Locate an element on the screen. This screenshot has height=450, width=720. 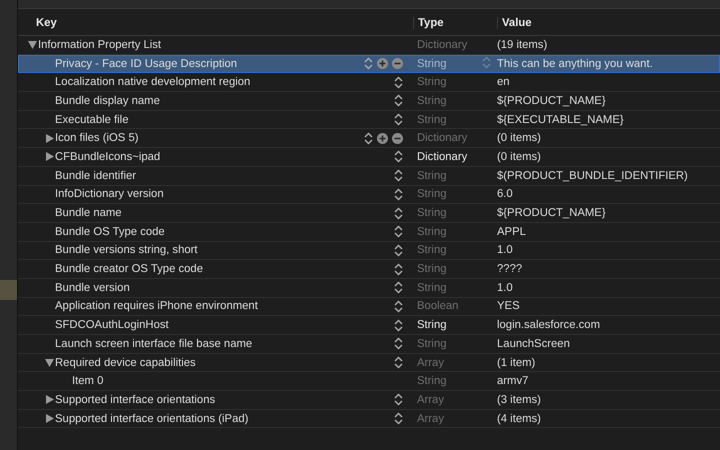
value-text: armv7 is located at coordinates (512, 381).